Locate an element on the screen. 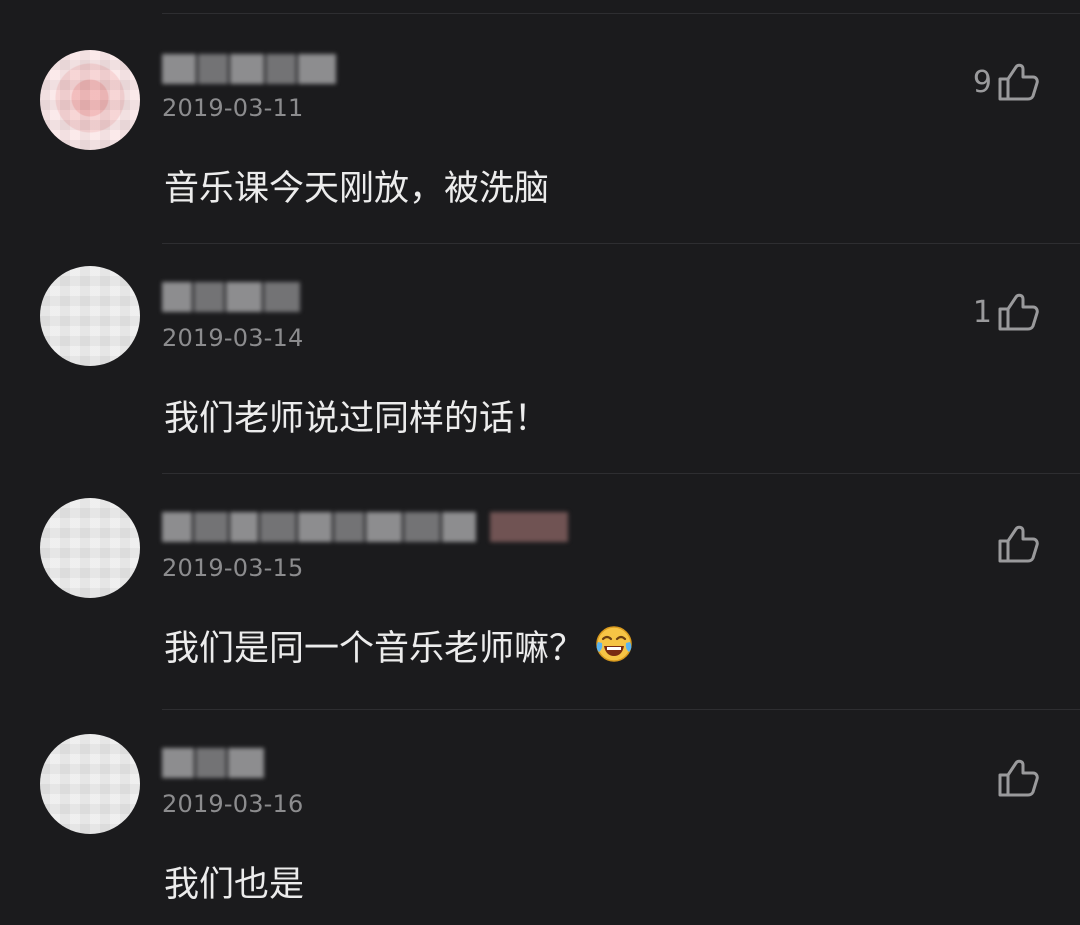  comment-date: 2019-03-16 is located at coordinates (233, 804).